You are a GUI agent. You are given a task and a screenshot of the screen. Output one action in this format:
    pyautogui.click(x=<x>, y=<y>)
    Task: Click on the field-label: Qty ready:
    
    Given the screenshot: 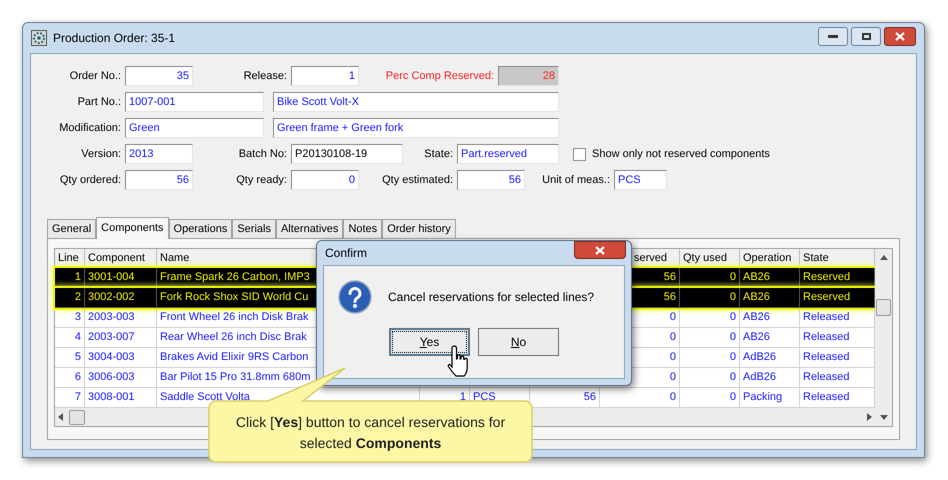 What is the action you would take?
    pyautogui.click(x=261, y=180)
    